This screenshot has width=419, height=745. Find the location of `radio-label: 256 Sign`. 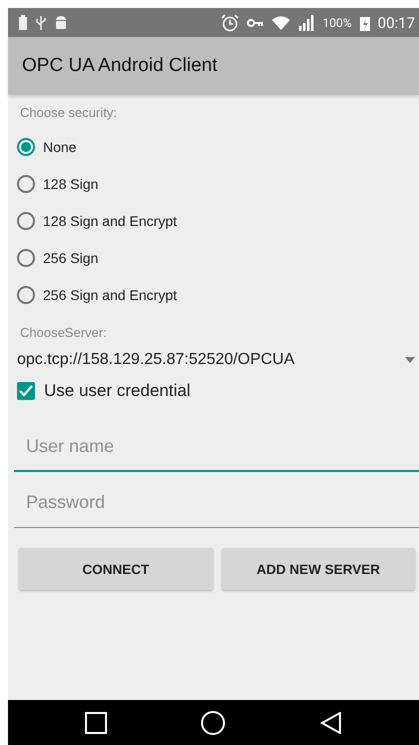

radio-label: 256 Sign is located at coordinates (70, 258).